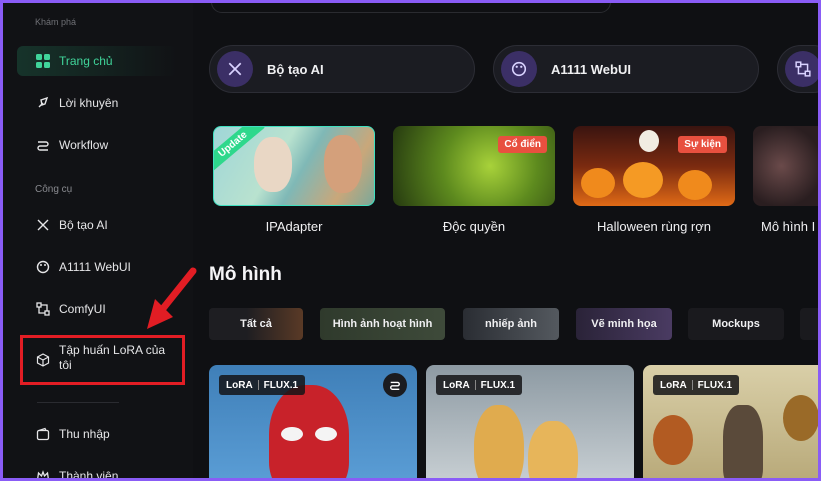 The height and width of the screenshot is (481, 821). Describe the element at coordinates (84, 434) in the screenshot. I see `sidebar-item-label: Thu nhập` at that location.